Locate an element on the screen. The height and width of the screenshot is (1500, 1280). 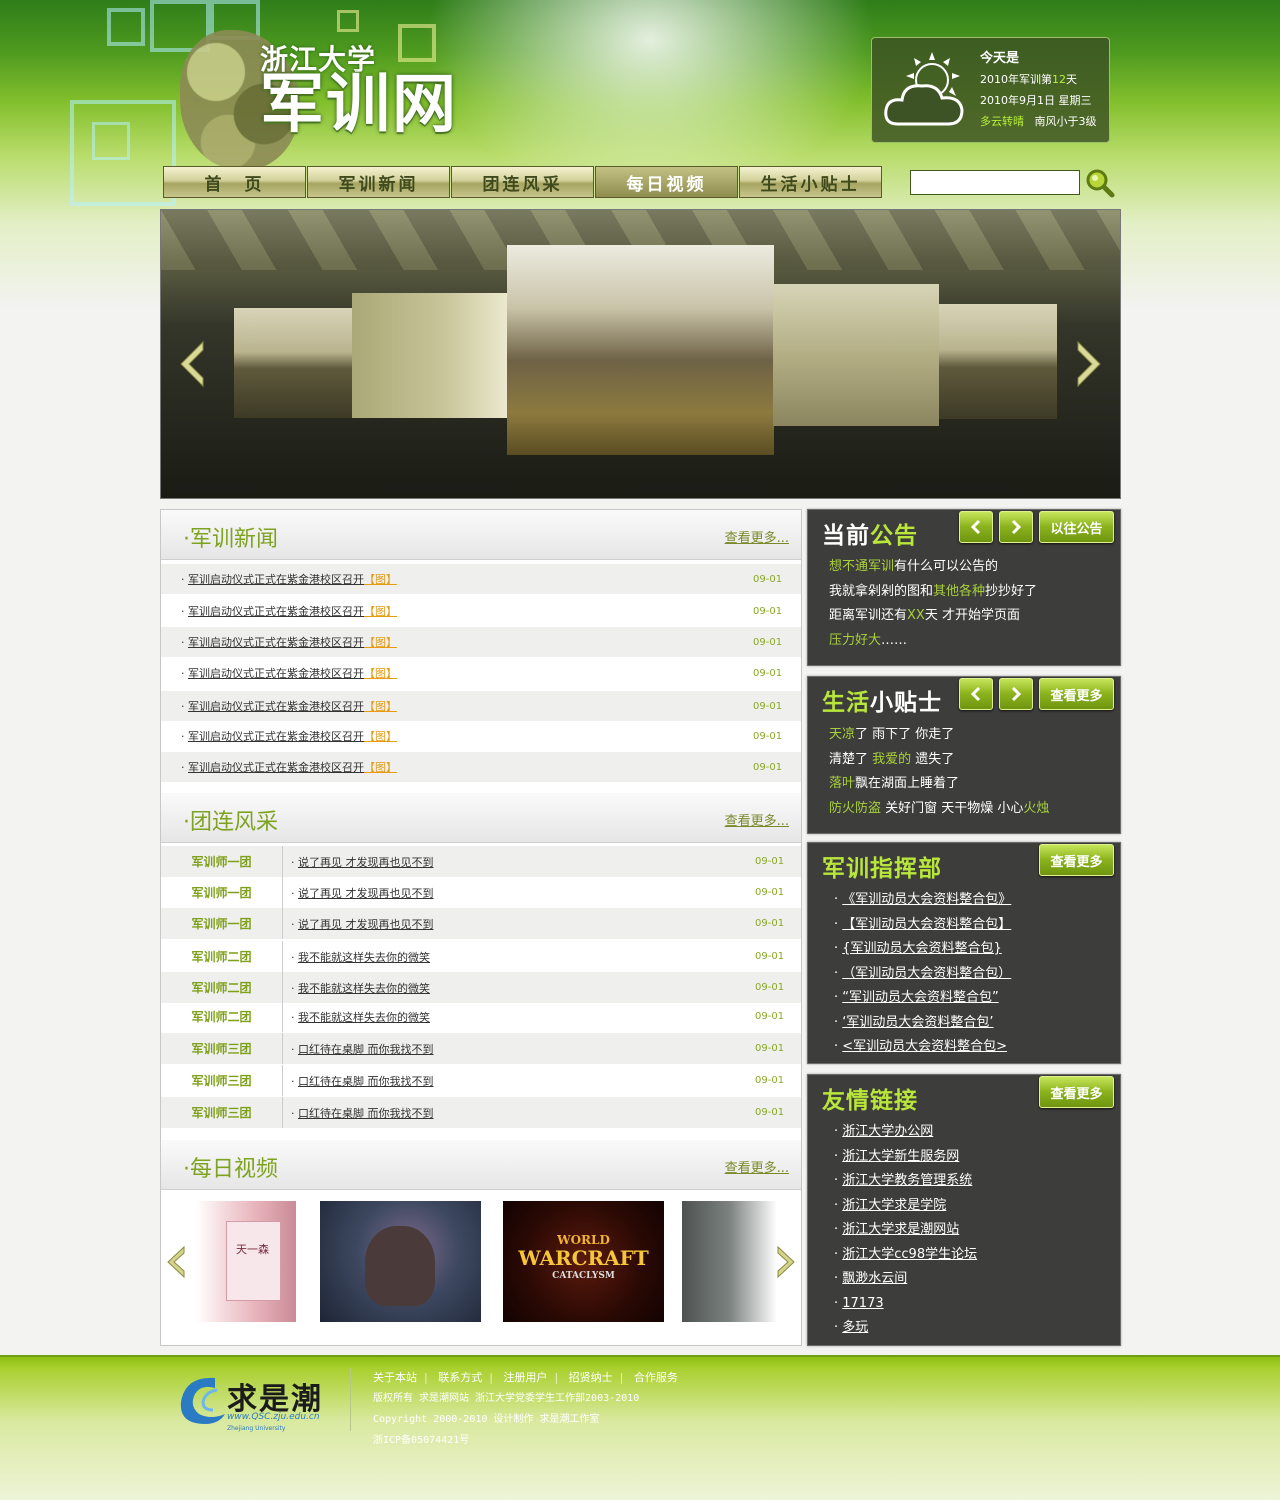
friend-link: 浙江大学办公网 is located at coordinates (887, 1131).